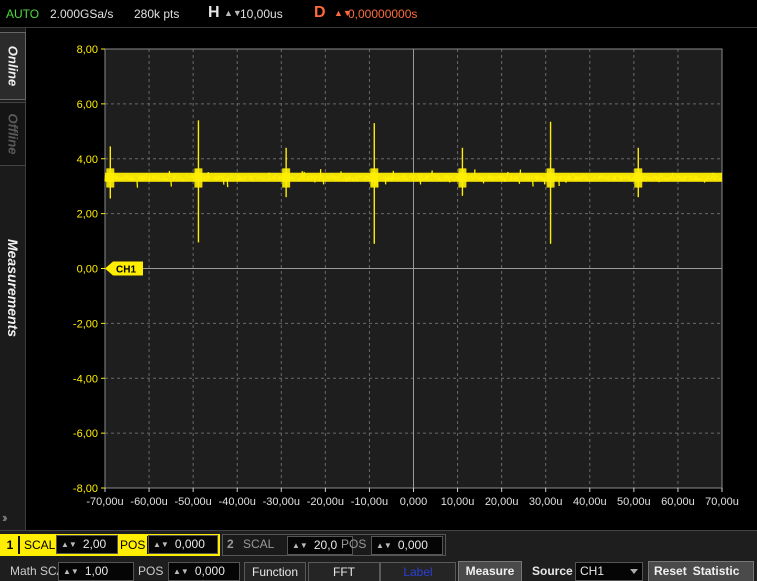  Describe the element at coordinates (82, 14) in the screenshot. I see `sample-rate: 2.000GSa/s` at that location.